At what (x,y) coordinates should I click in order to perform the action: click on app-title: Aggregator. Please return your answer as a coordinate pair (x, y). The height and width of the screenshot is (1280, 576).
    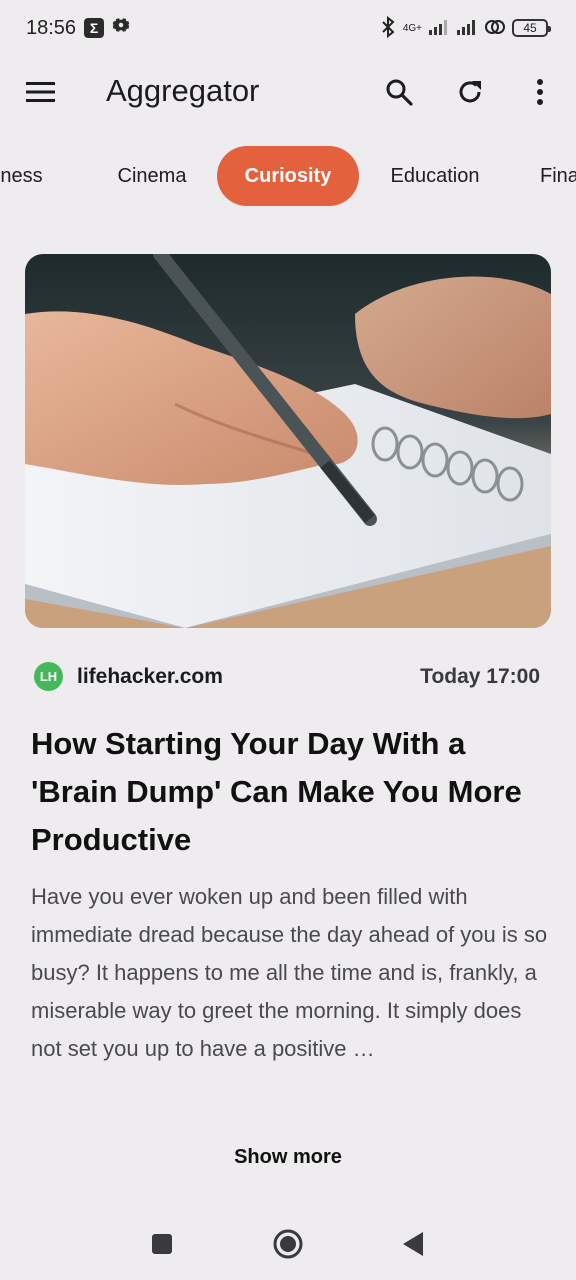
    Looking at the image, I should click on (183, 90).